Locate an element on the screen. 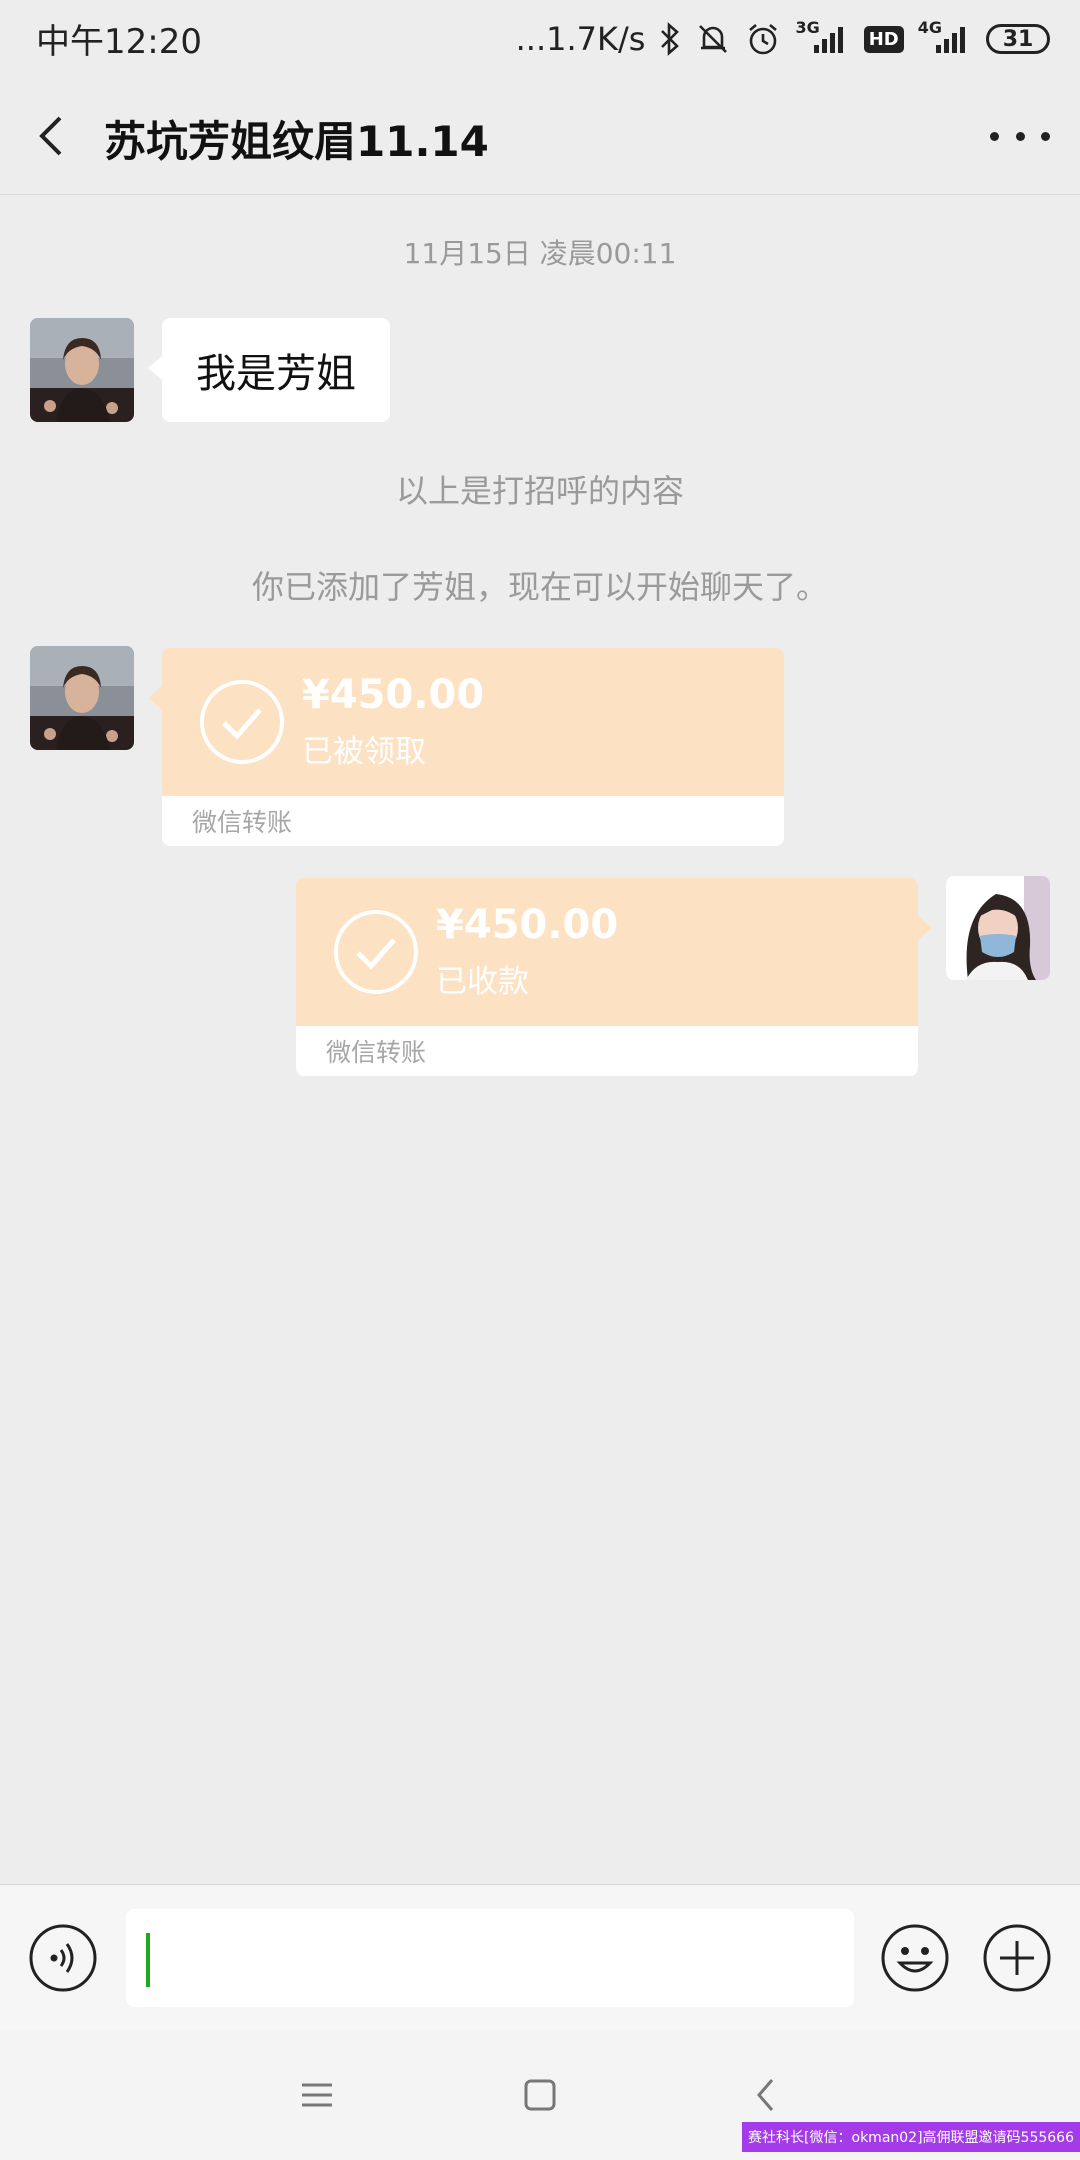 This screenshot has height=2160, width=1080. plus-button is located at coordinates (1017, 1958).